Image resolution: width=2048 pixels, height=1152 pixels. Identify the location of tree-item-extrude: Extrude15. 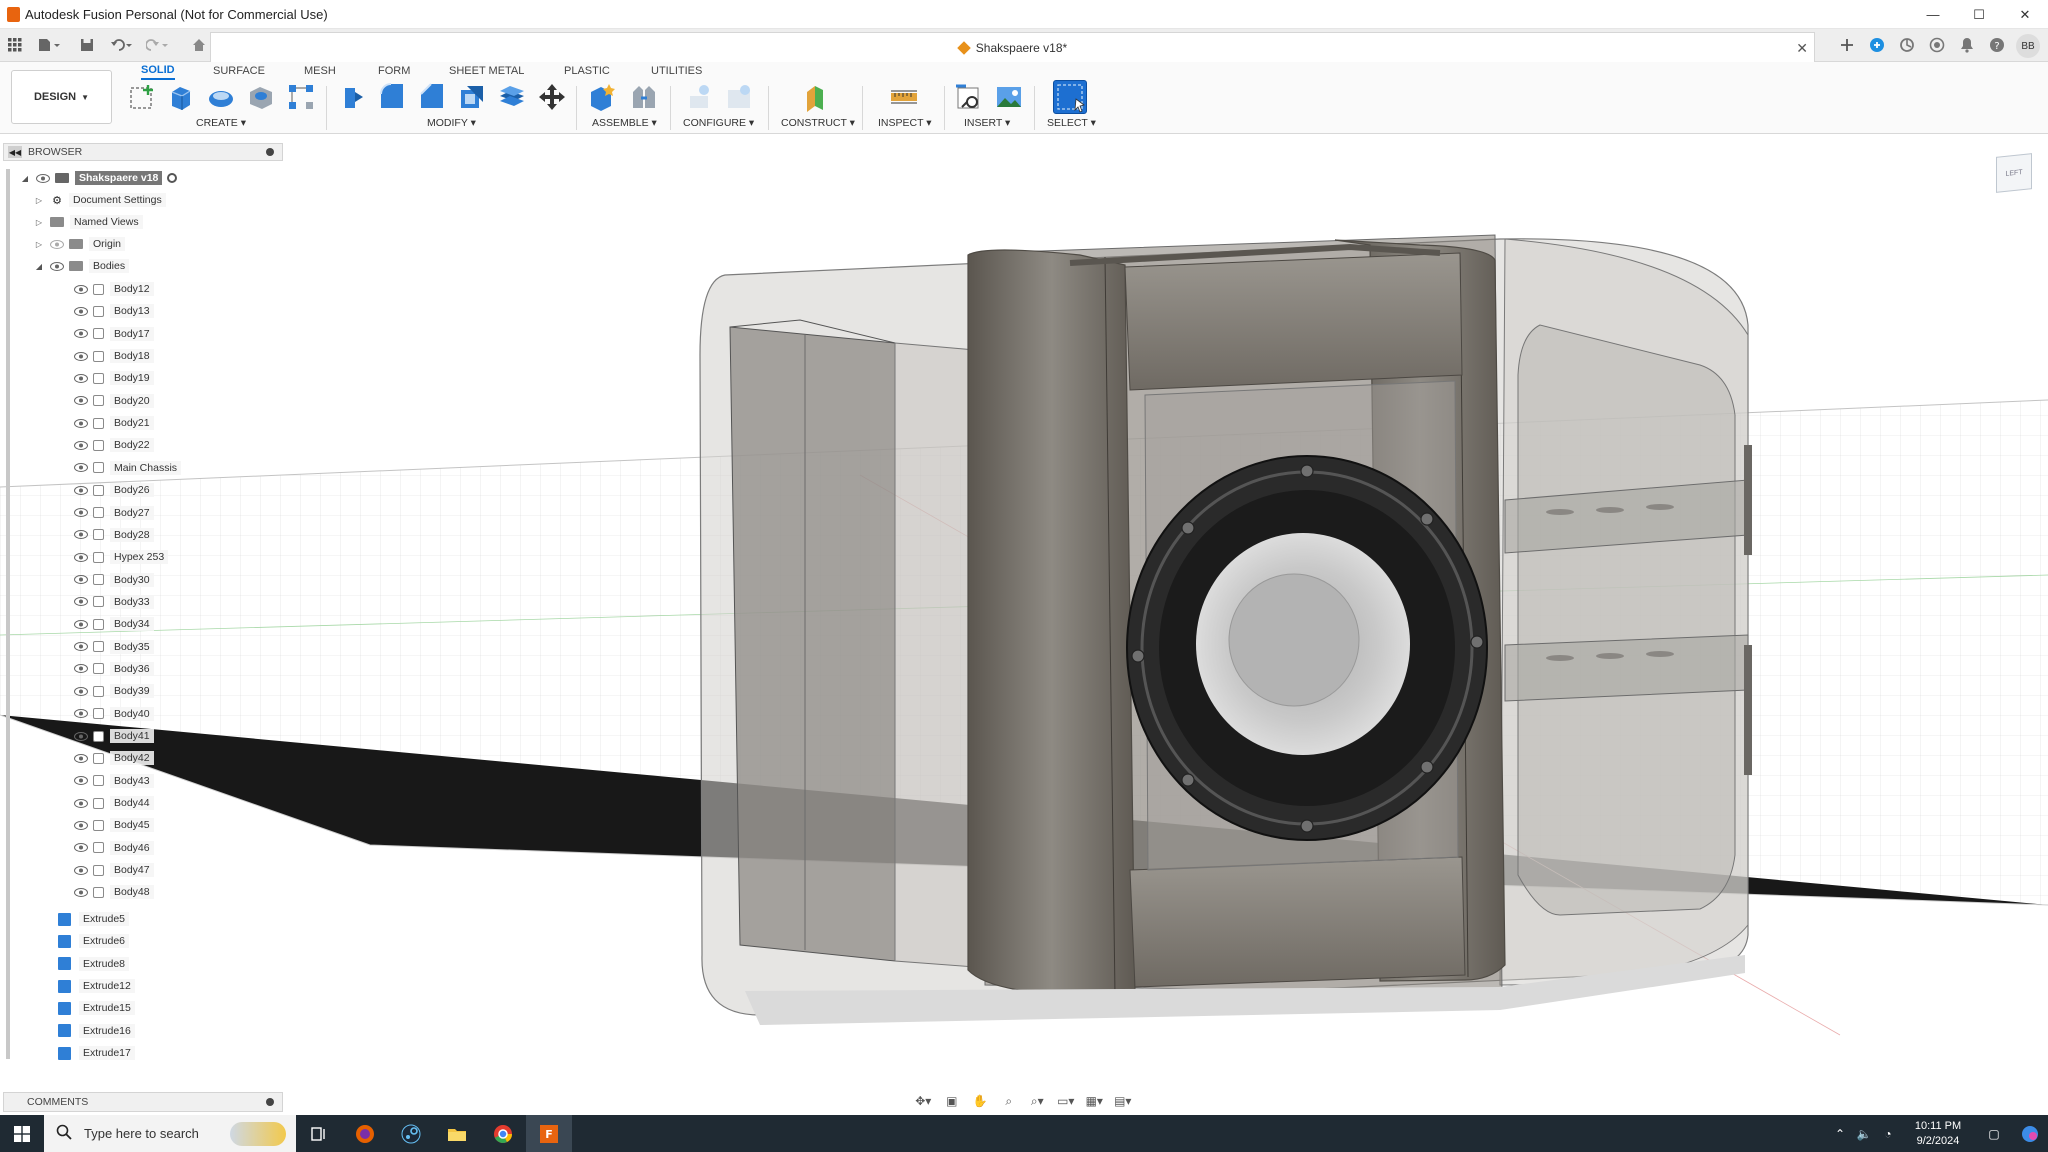
(96, 1008).